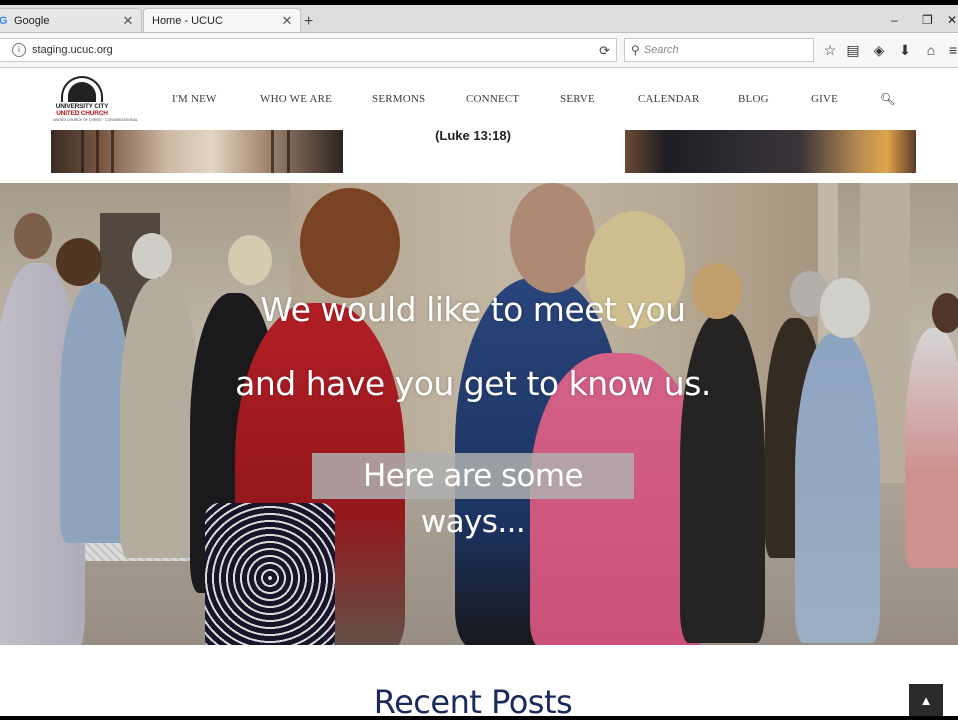 The height and width of the screenshot is (721, 958). Describe the element at coordinates (82, 106) in the screenshot. I see `logo-line1: UNIVERSITY CITY` at that location.